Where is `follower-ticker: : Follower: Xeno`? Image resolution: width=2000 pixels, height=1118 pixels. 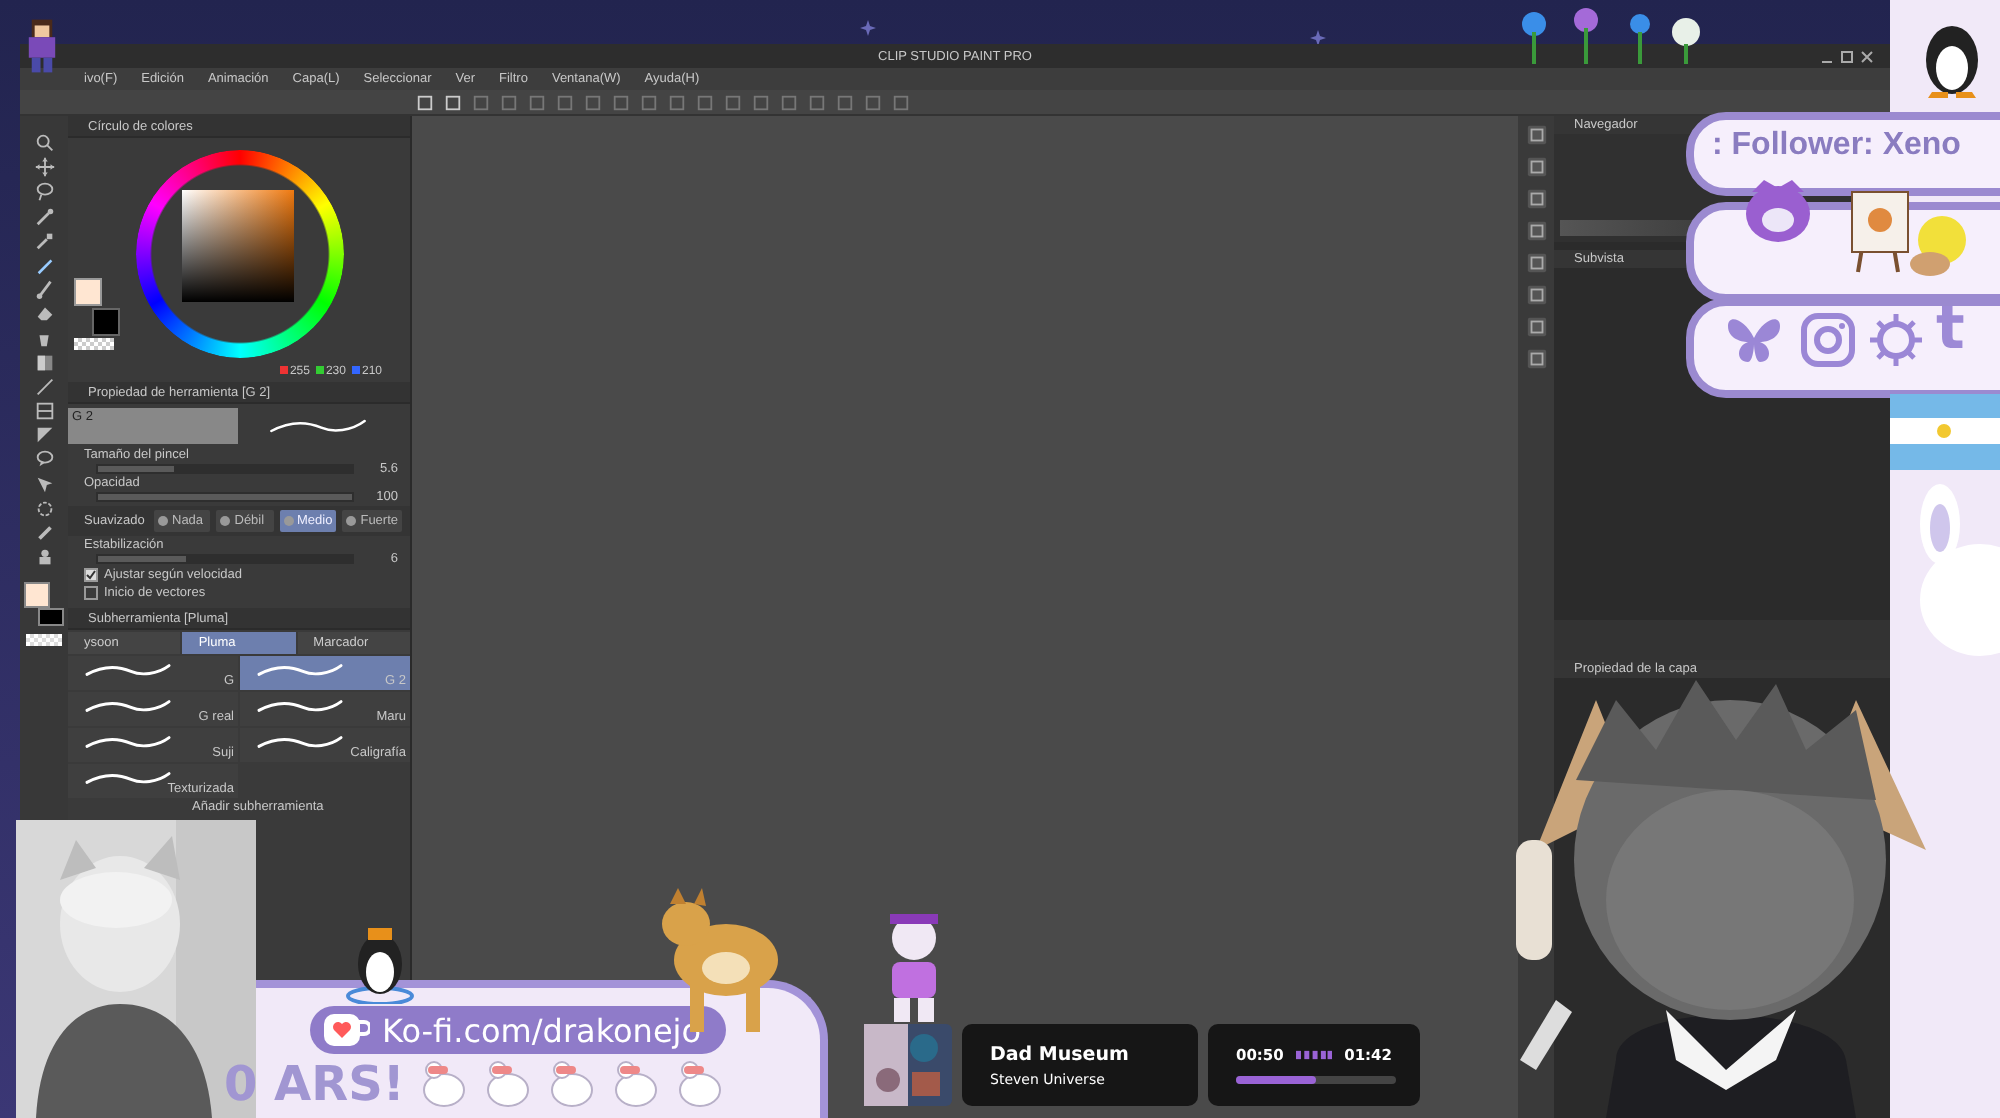 follower-ticker: : Follower: Xeno is located at coordinates (1836, 146).